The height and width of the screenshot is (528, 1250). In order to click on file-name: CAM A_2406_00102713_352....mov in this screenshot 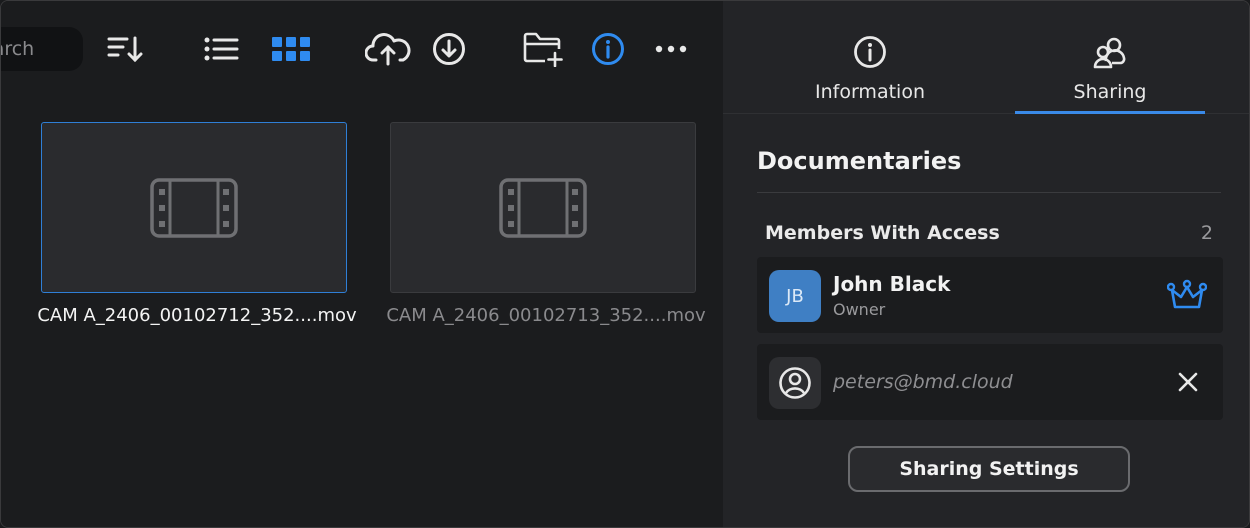, I will do `click(546, 315)`.